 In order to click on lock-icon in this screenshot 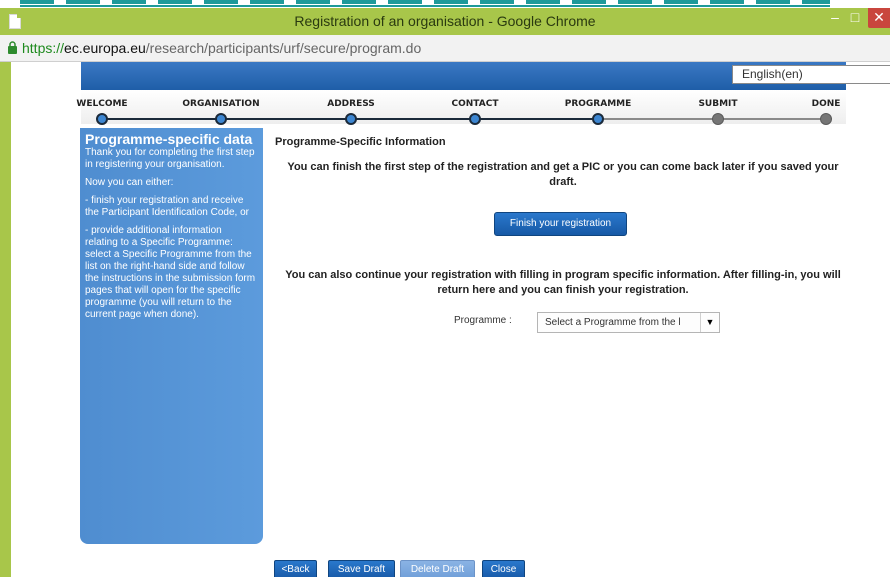, I will do `click(12, 47)`.